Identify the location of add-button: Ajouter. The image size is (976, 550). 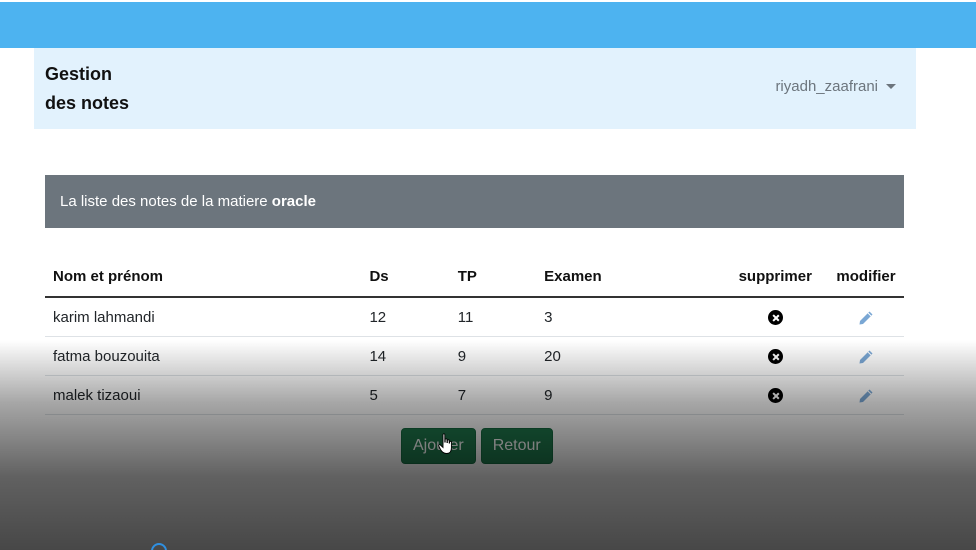
(438, 446).